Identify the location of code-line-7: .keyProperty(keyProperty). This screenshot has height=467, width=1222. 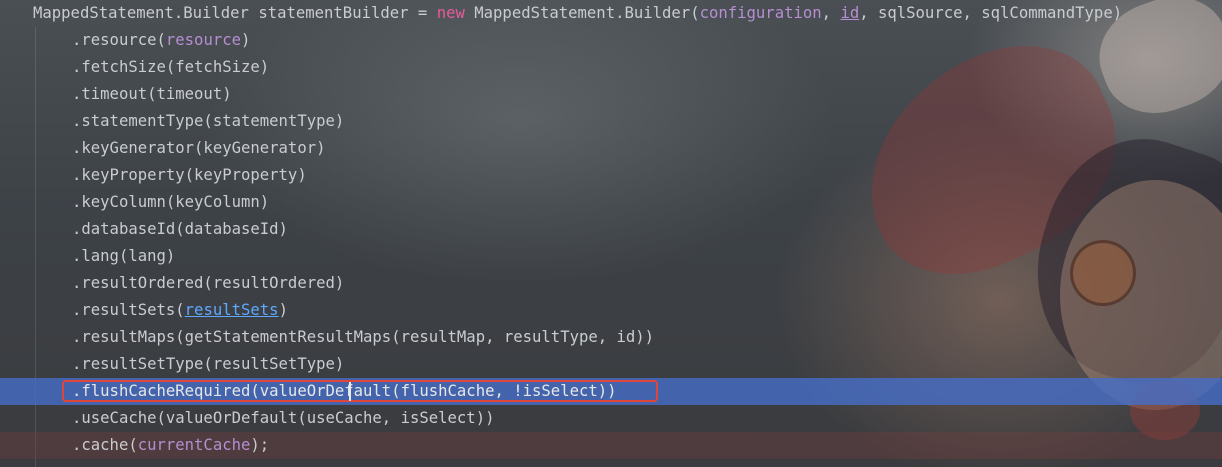
(611, 175).